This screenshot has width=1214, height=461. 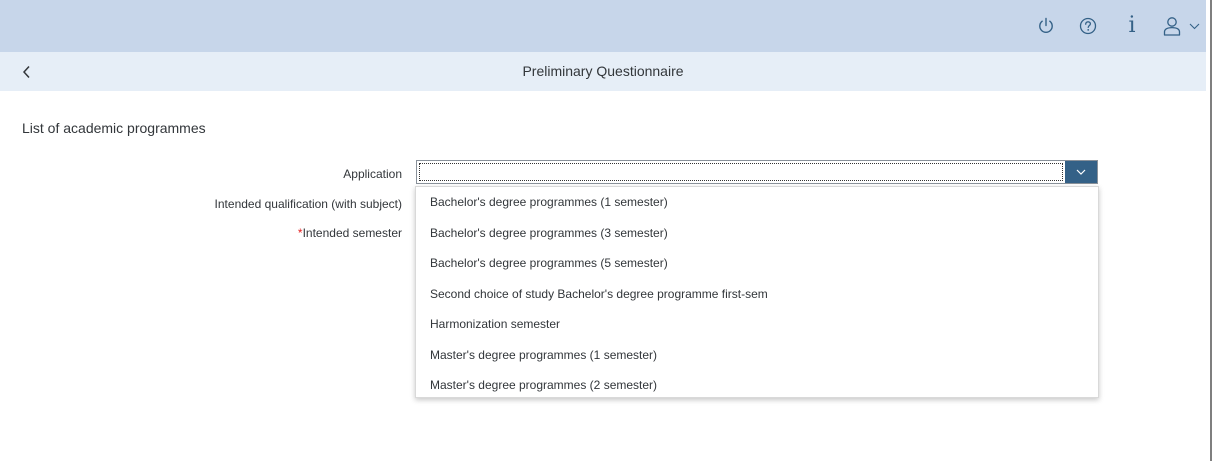 What do you see at coordinates (372, 174) in the screenshot?
I see `application-label: Application` at bounding box center [372, 174].